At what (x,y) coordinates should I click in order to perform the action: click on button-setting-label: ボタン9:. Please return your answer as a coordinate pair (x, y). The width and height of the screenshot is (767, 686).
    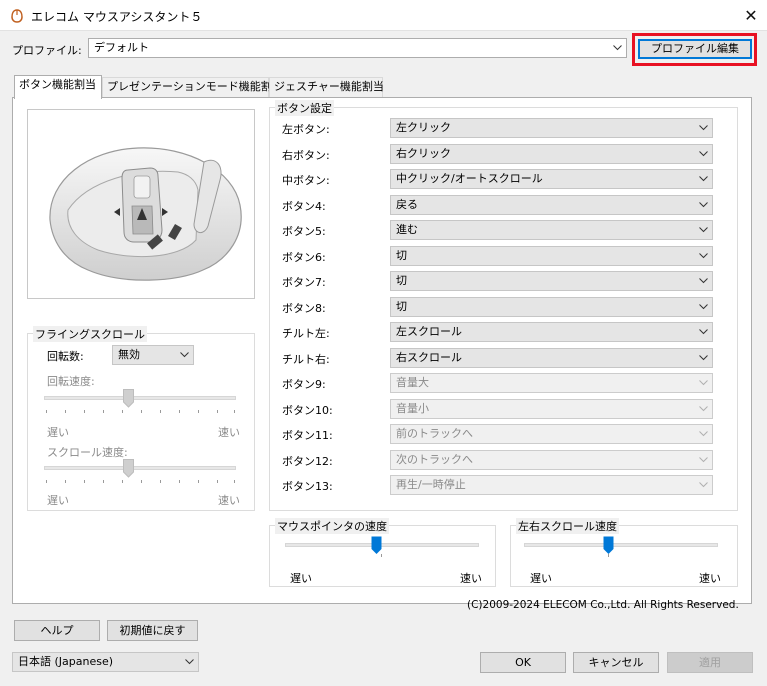
    Looking at the image, I should click on (304, 384).